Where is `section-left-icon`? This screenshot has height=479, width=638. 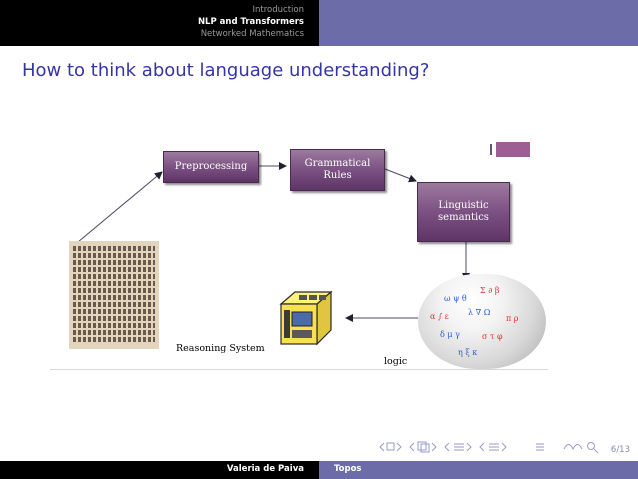
section-left-icon is located at coordinates (447, 447).